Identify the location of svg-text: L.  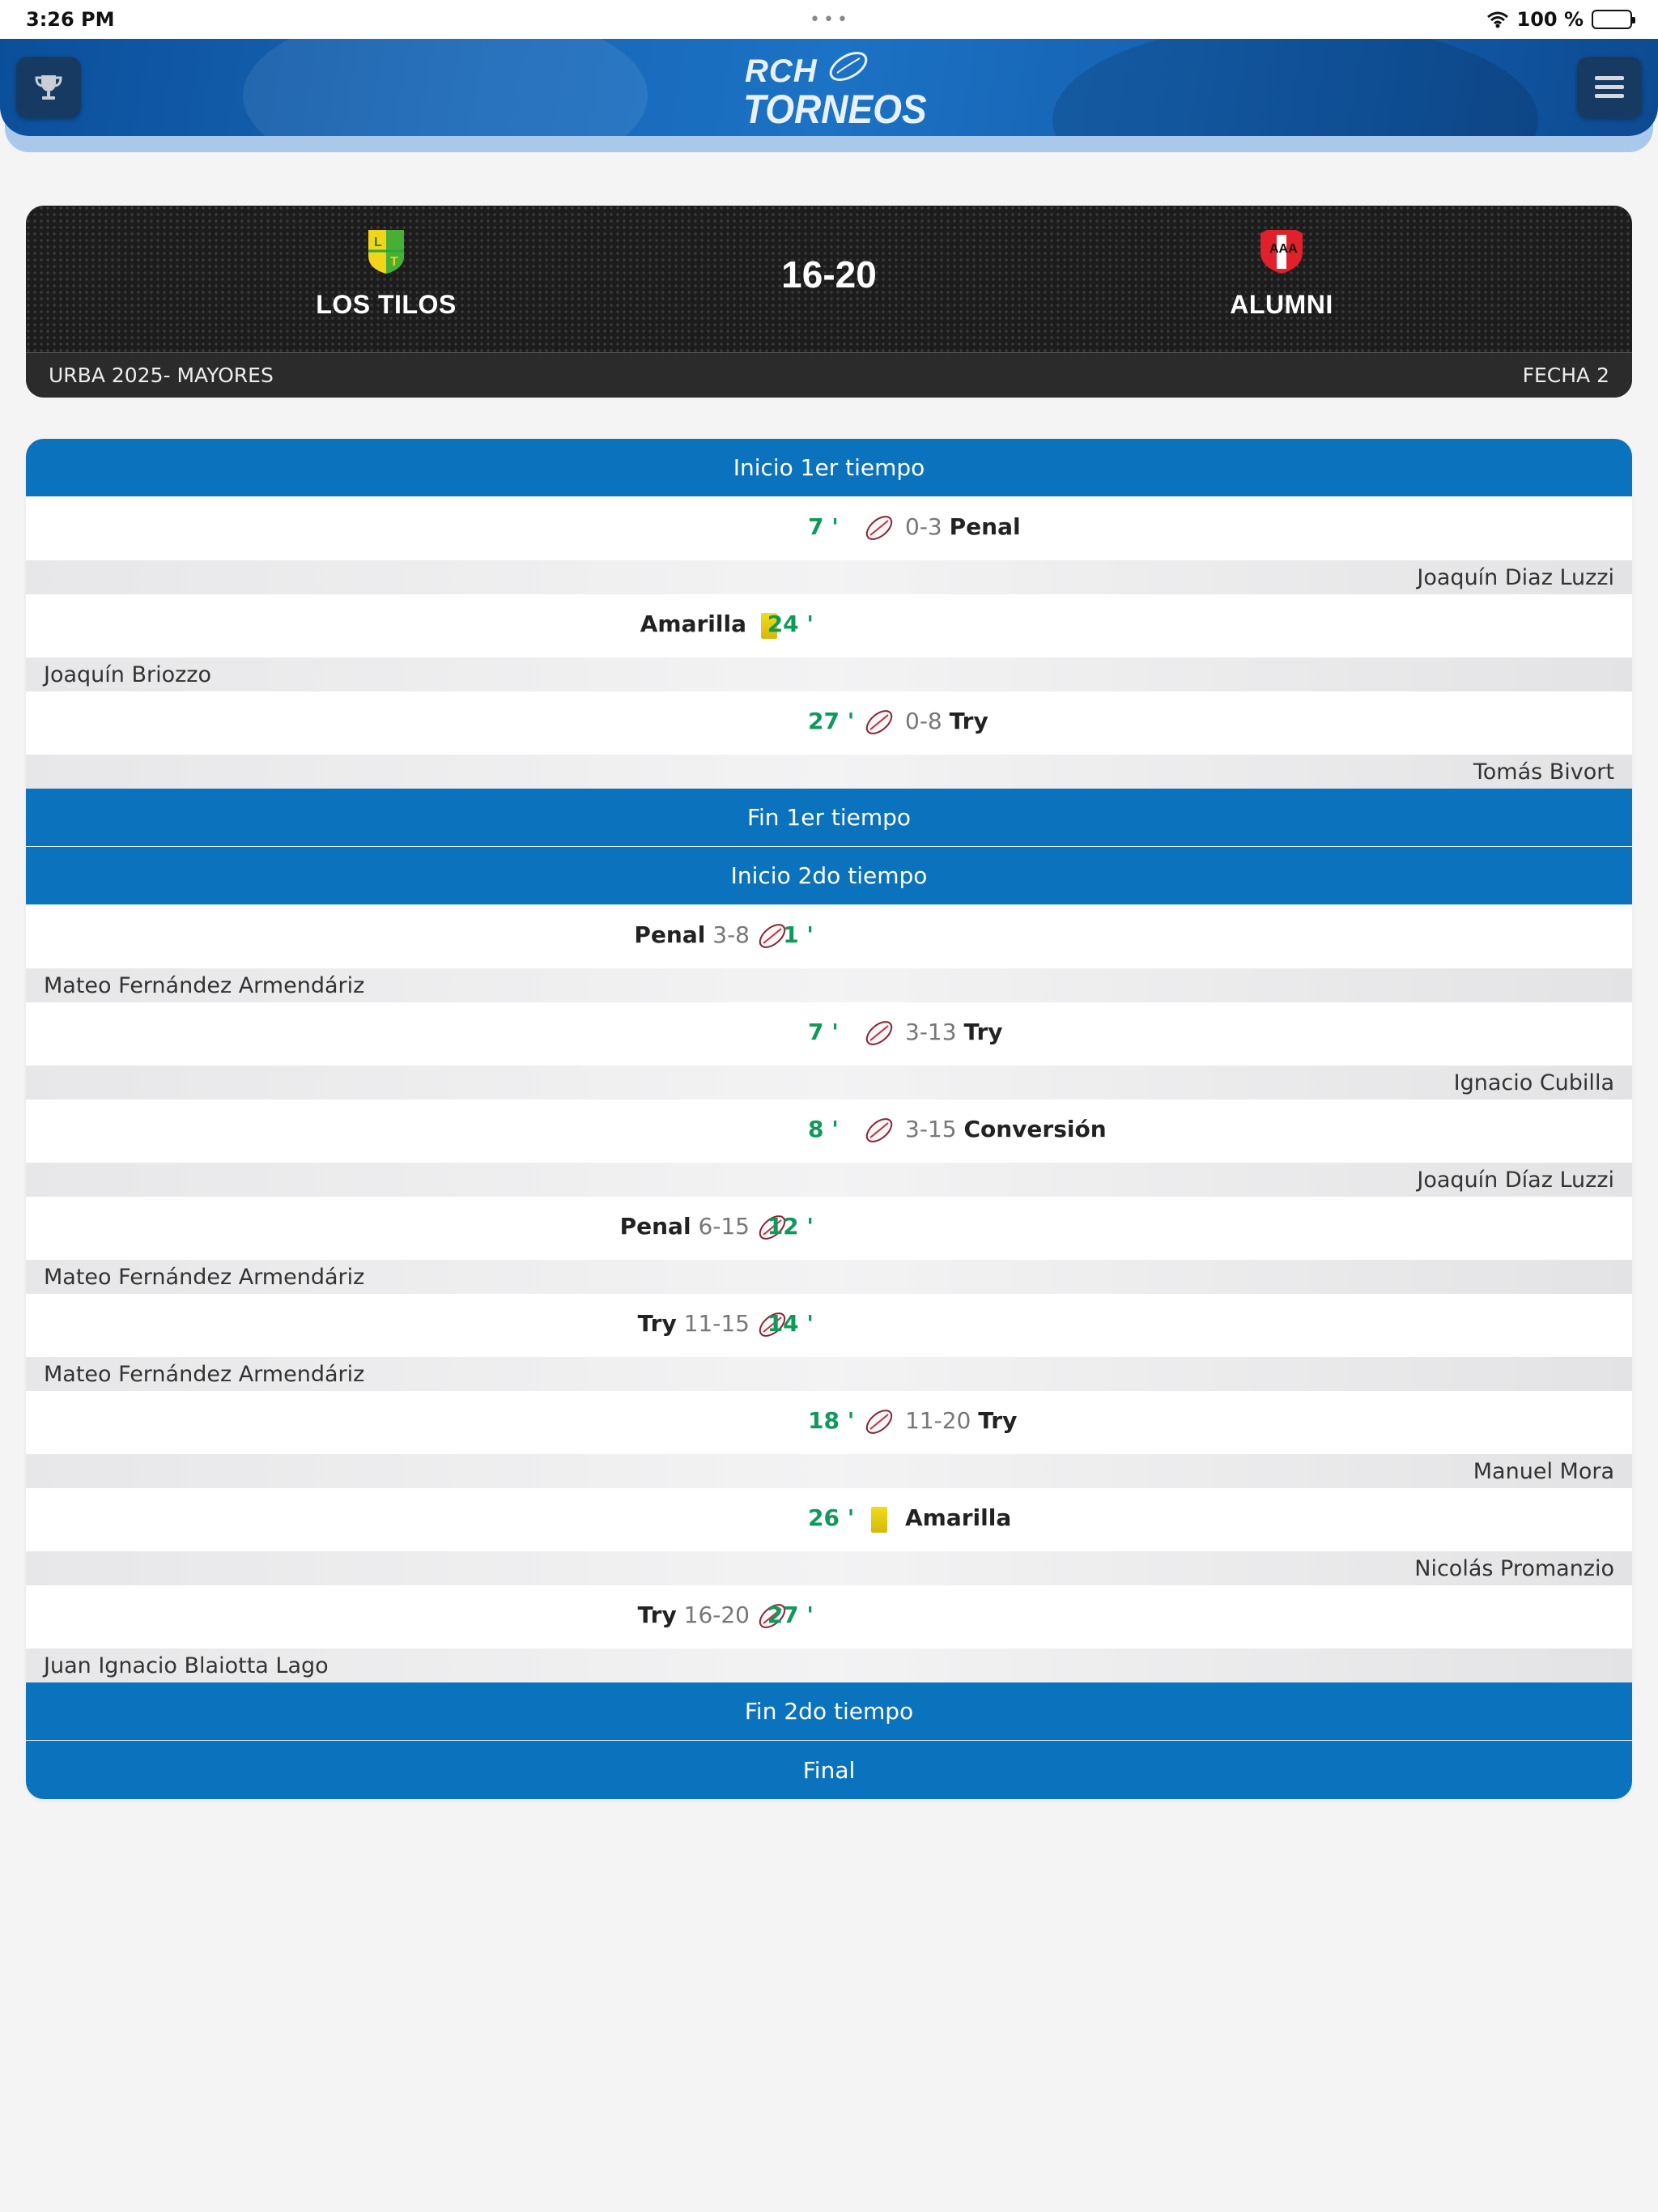
(378, 242).